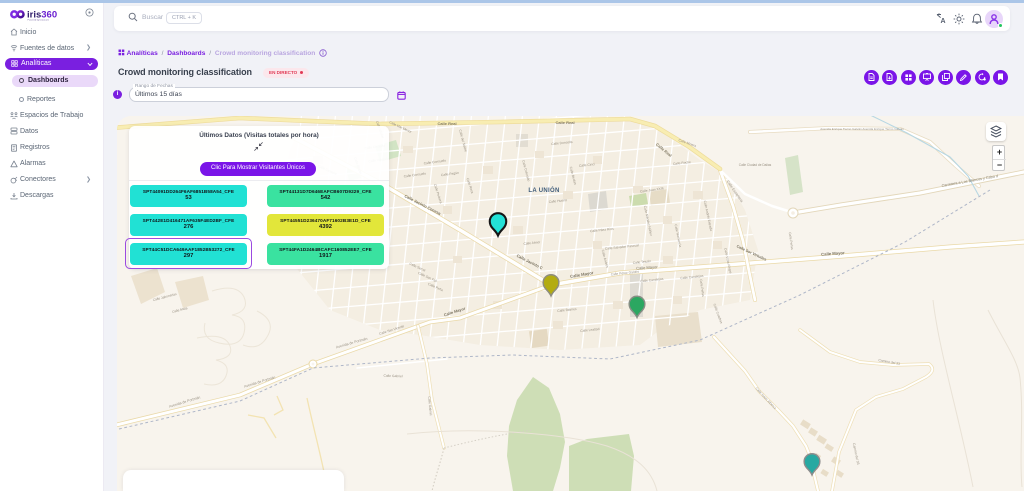 The height and width of the screenshot is (491, 1024). Describe the element at coordinates (392, 376) in the screenshot. I see `svg-text: Calle Gabriel` at that location.